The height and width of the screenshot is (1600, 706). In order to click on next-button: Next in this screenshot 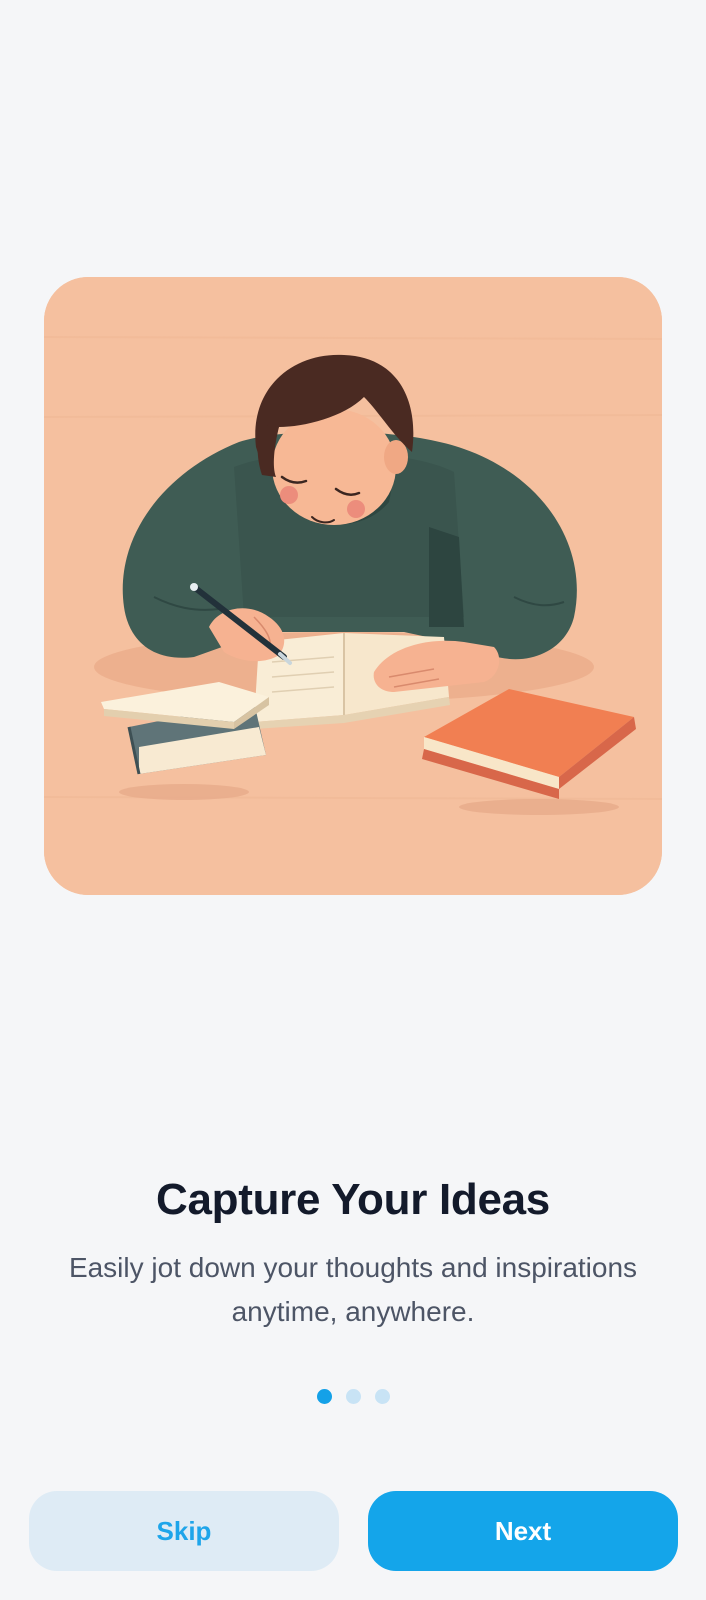, I will do `click(523, 1531)`.